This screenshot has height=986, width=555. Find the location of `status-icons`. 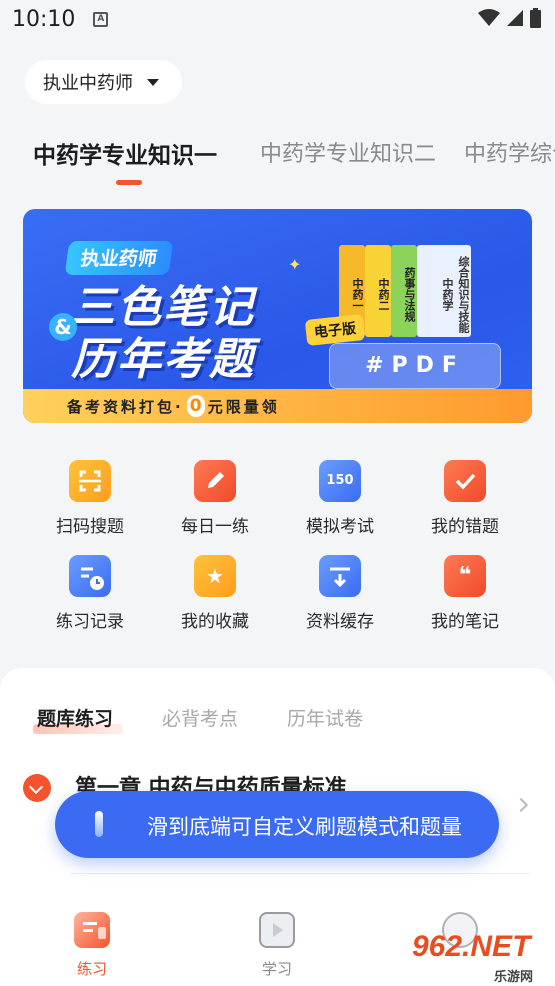

status-icons is located at coordinates (509, 18).